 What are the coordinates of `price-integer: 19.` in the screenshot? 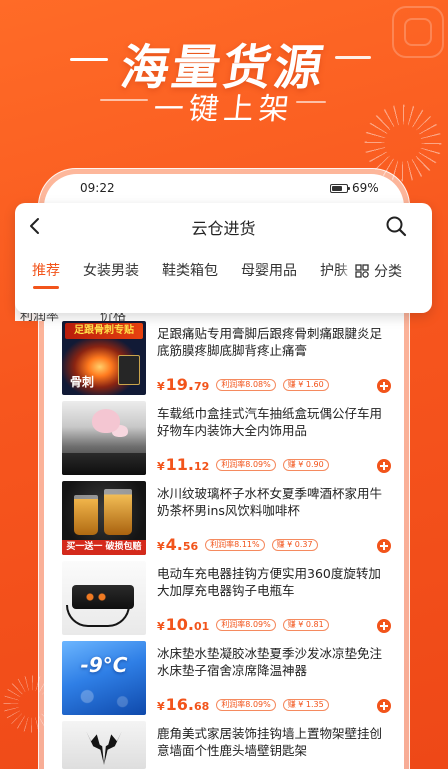 It's located at (179, 384).